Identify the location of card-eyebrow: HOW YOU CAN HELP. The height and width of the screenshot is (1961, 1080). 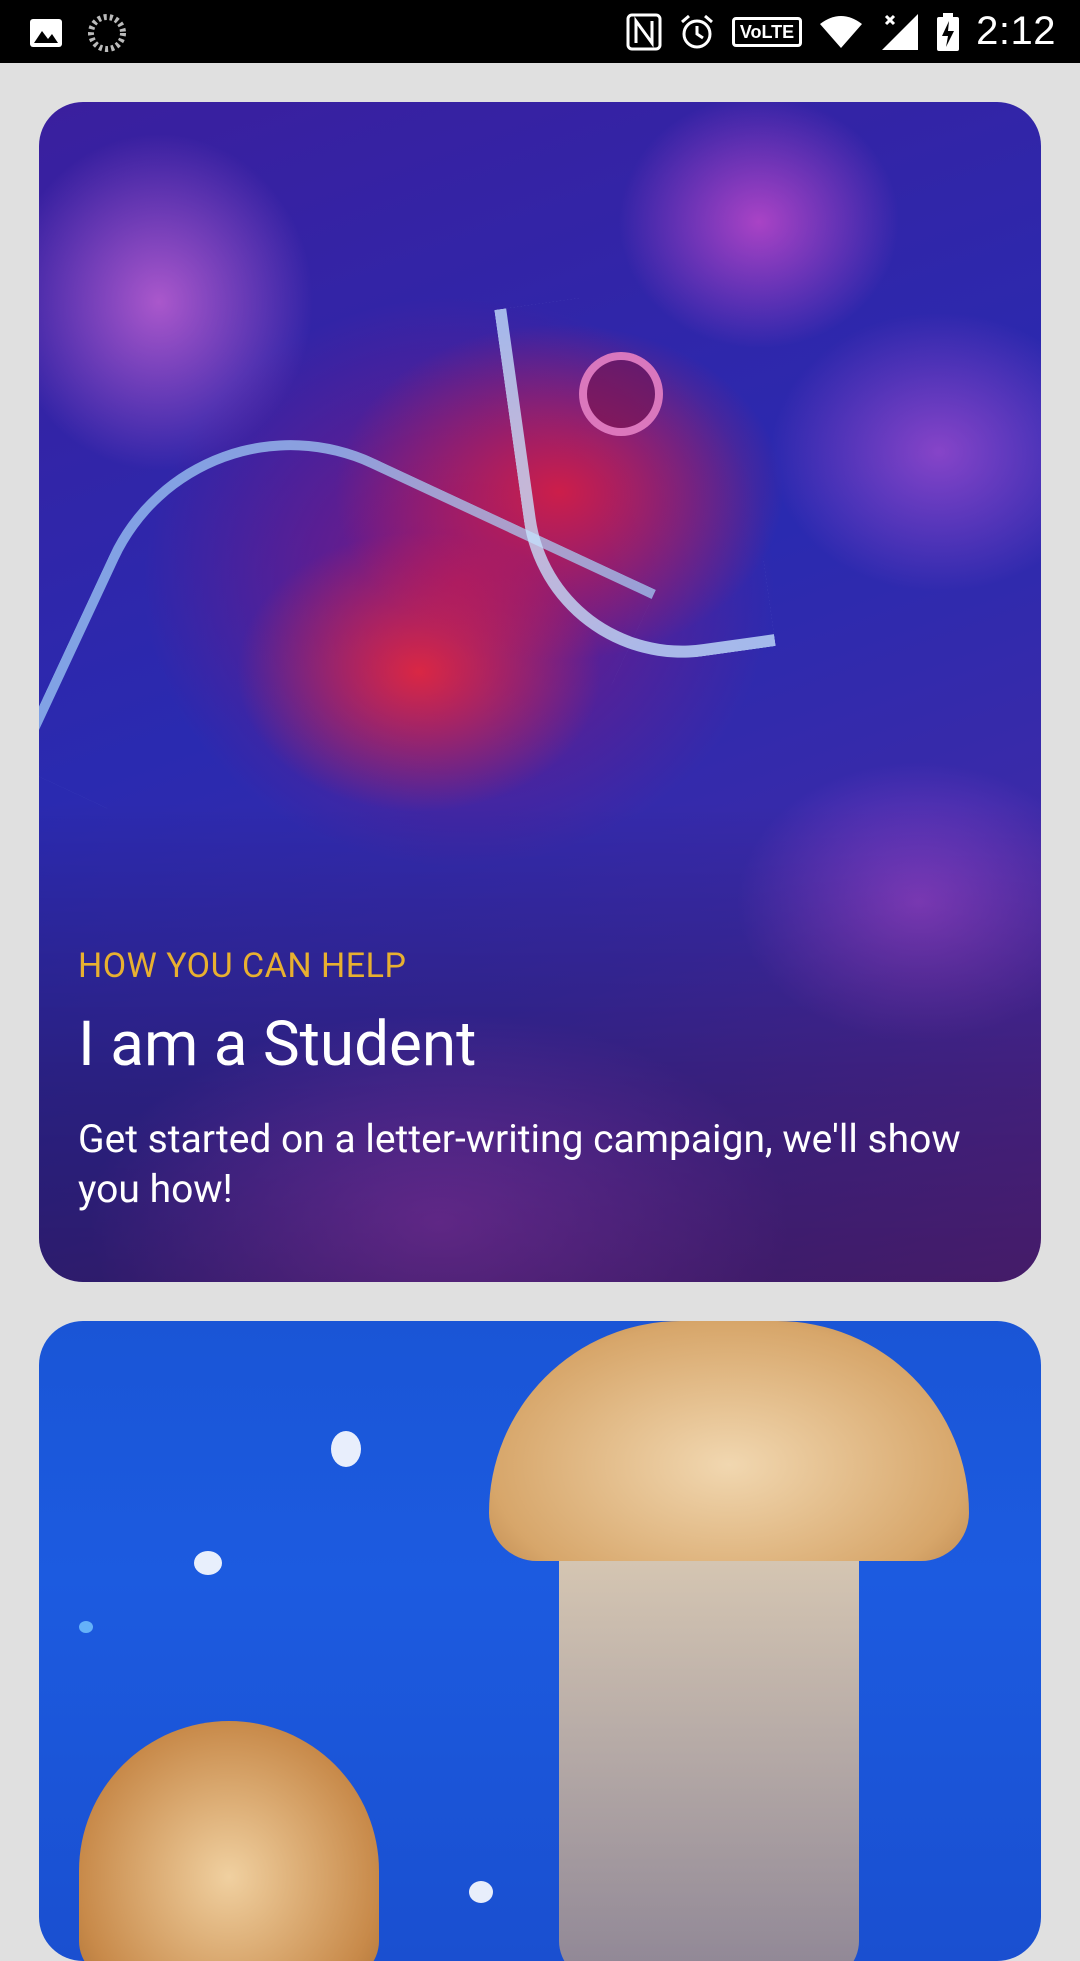
(242, 966).